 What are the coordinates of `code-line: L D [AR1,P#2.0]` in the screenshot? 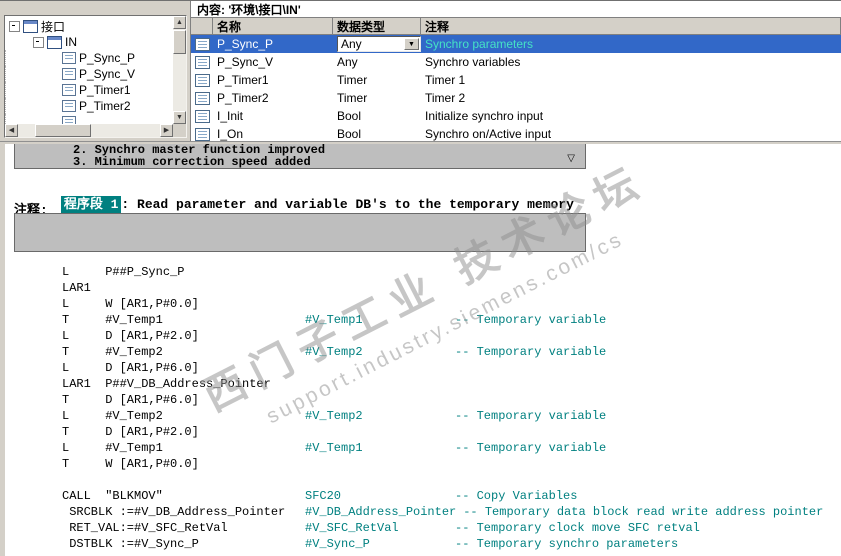 It's located at (442, 336).